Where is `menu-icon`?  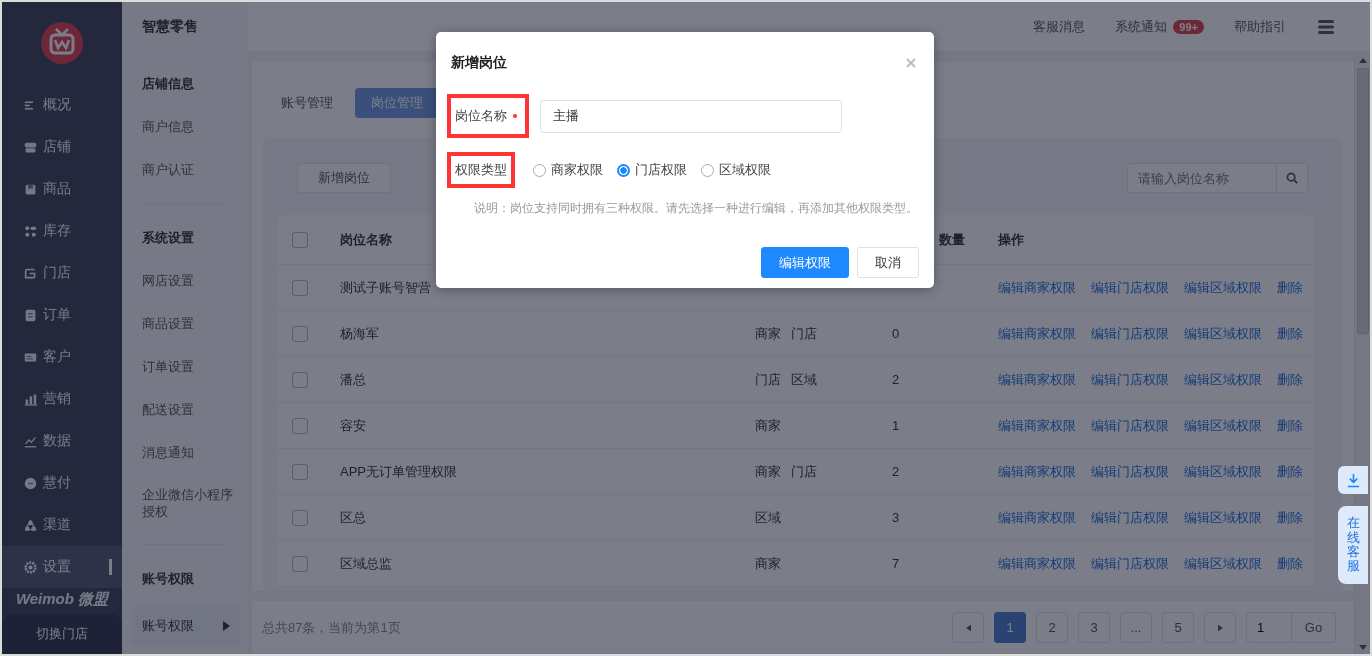
menu-icon is located at coordinates (1326, 26).